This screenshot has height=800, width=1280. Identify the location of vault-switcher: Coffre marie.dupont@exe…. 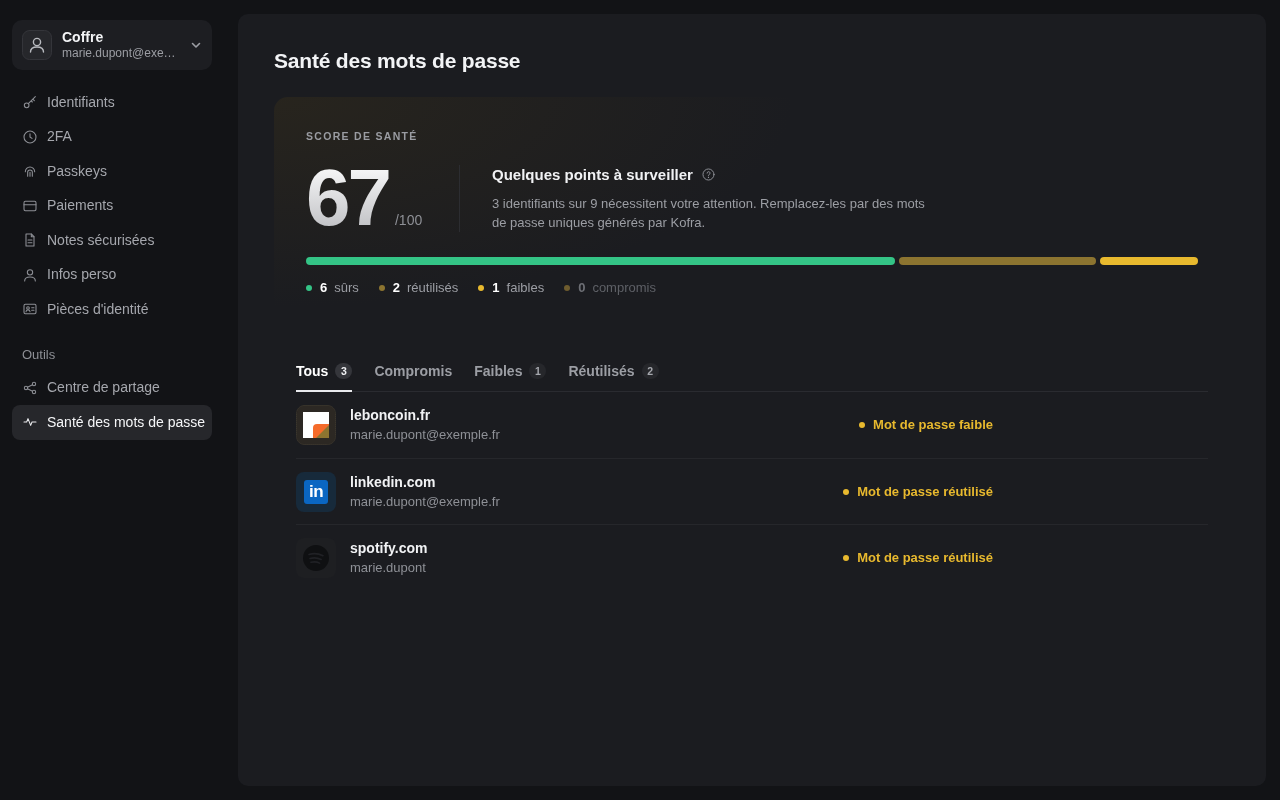
(112, 45).